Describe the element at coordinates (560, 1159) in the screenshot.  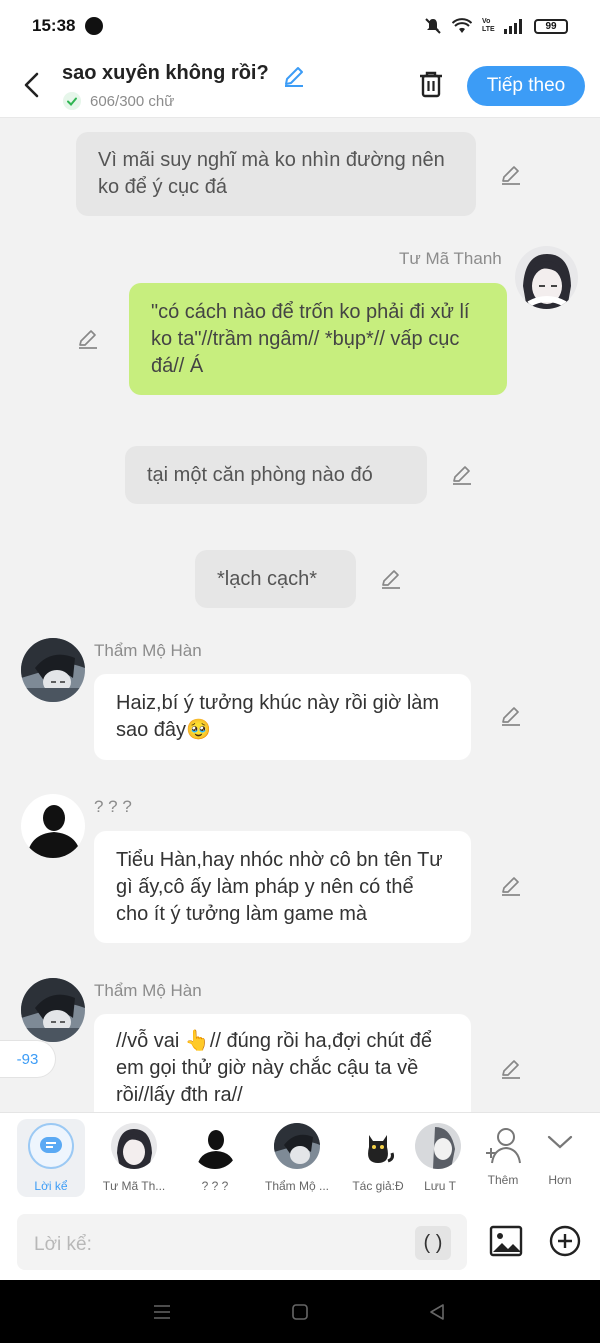
I see `more-button: Hơn` at that location.